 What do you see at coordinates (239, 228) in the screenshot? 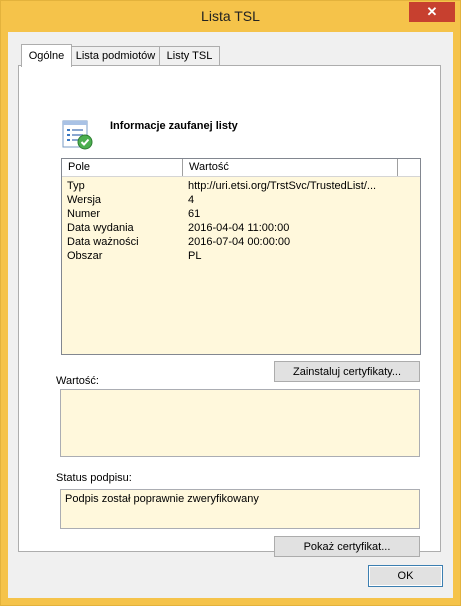
I see `cell-value: 2016-04-04 11:00:00` at bounding box center [239, 228].